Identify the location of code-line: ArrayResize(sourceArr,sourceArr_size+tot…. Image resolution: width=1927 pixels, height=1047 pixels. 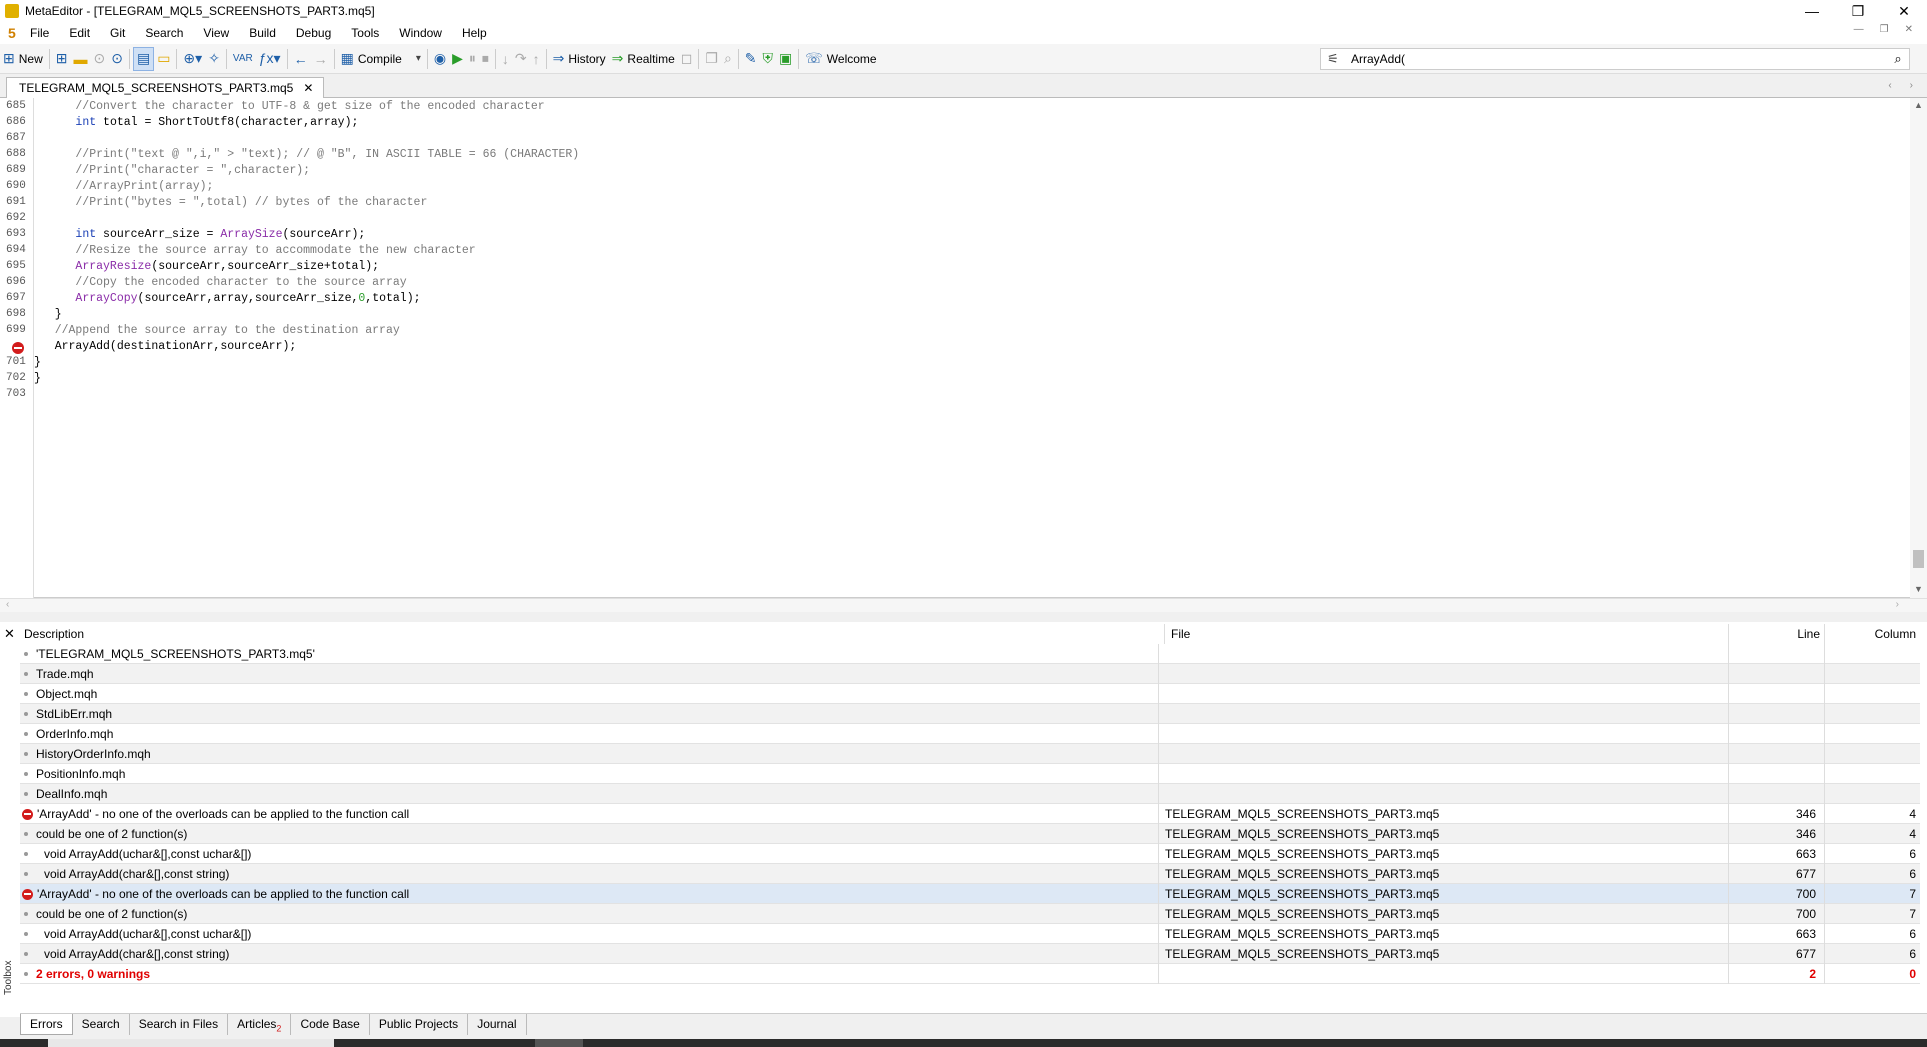
(206, 266).